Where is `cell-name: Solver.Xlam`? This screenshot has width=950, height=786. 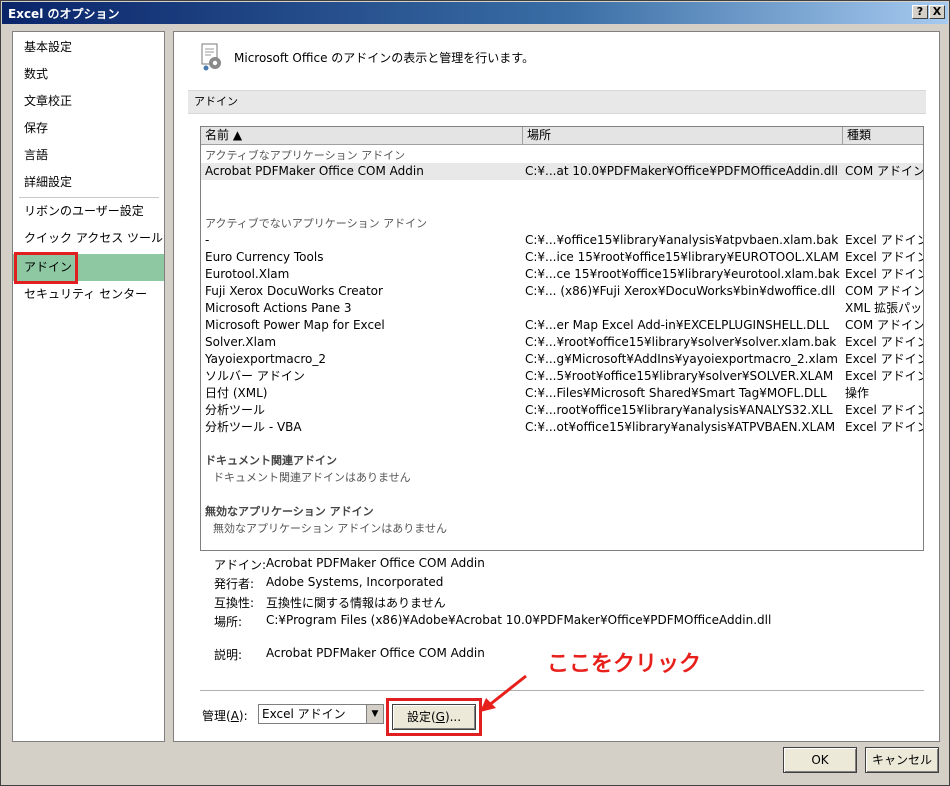
cell-name: Solver.Xlam is located at coordinates (241, 342).